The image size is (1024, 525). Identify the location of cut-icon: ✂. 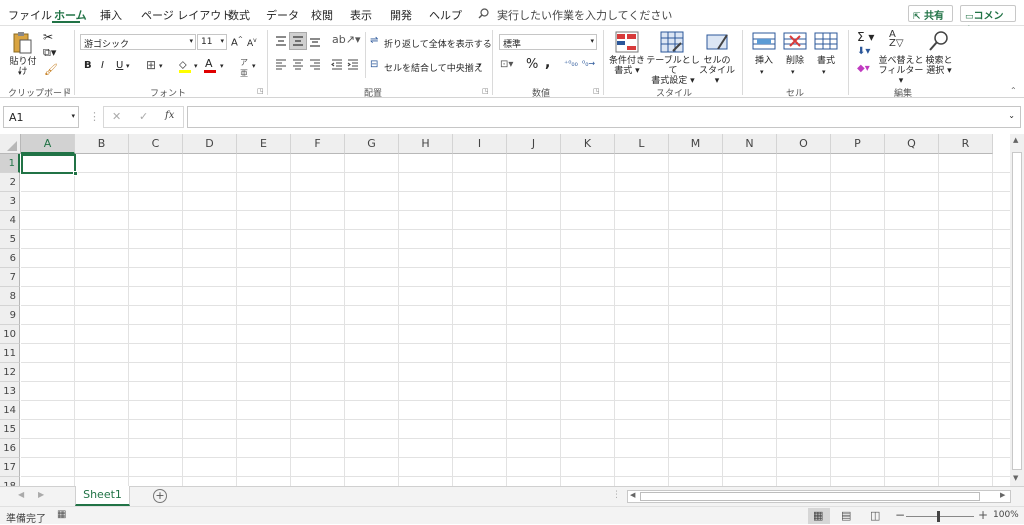
(48, 37).